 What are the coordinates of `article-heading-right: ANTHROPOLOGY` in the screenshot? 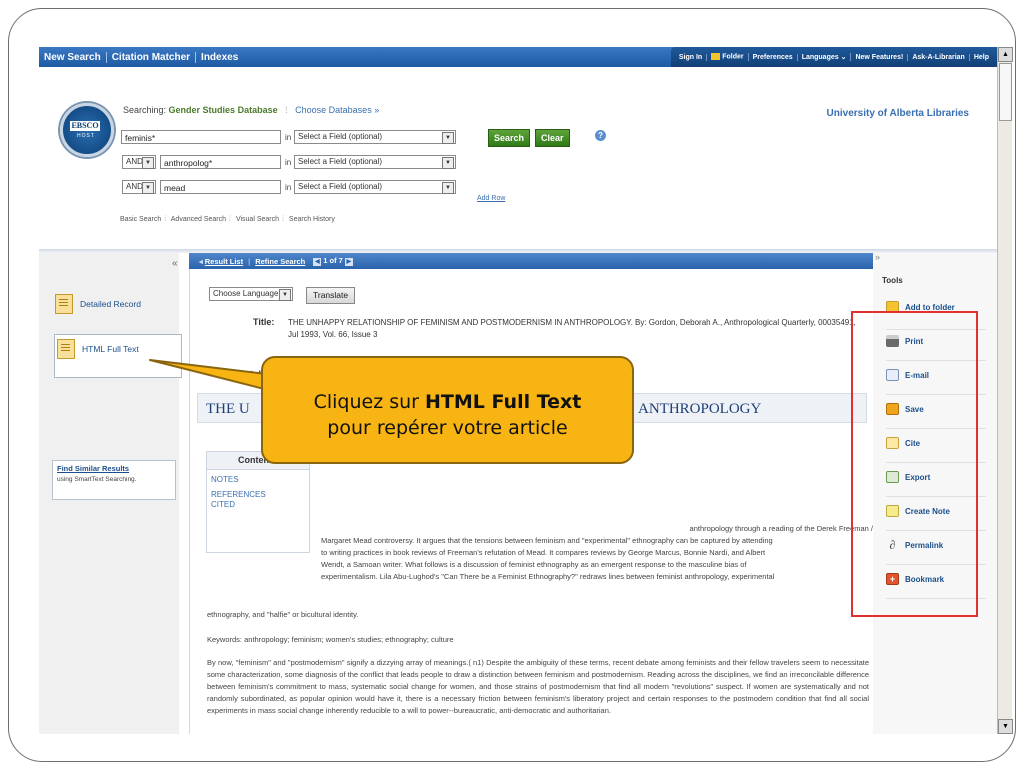 It's located at (700, 409).